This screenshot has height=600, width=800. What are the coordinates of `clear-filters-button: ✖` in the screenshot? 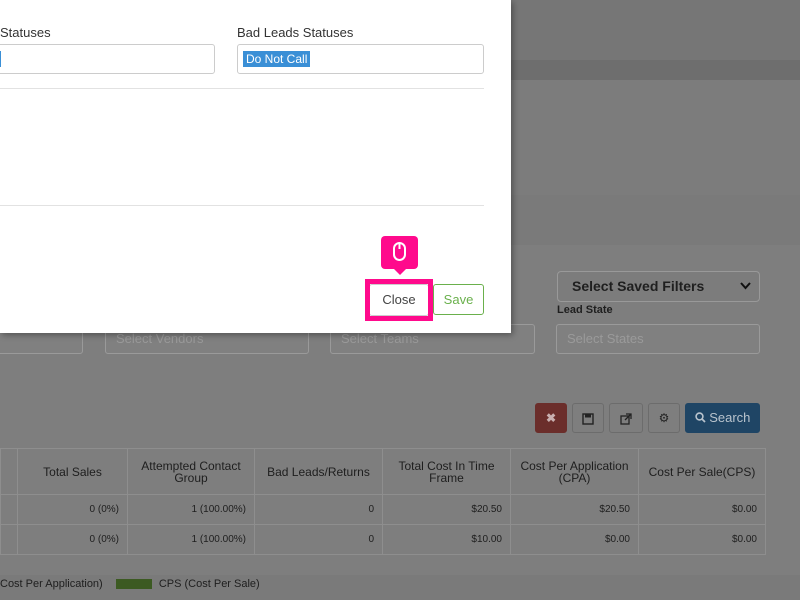 It's located at (551, 418).